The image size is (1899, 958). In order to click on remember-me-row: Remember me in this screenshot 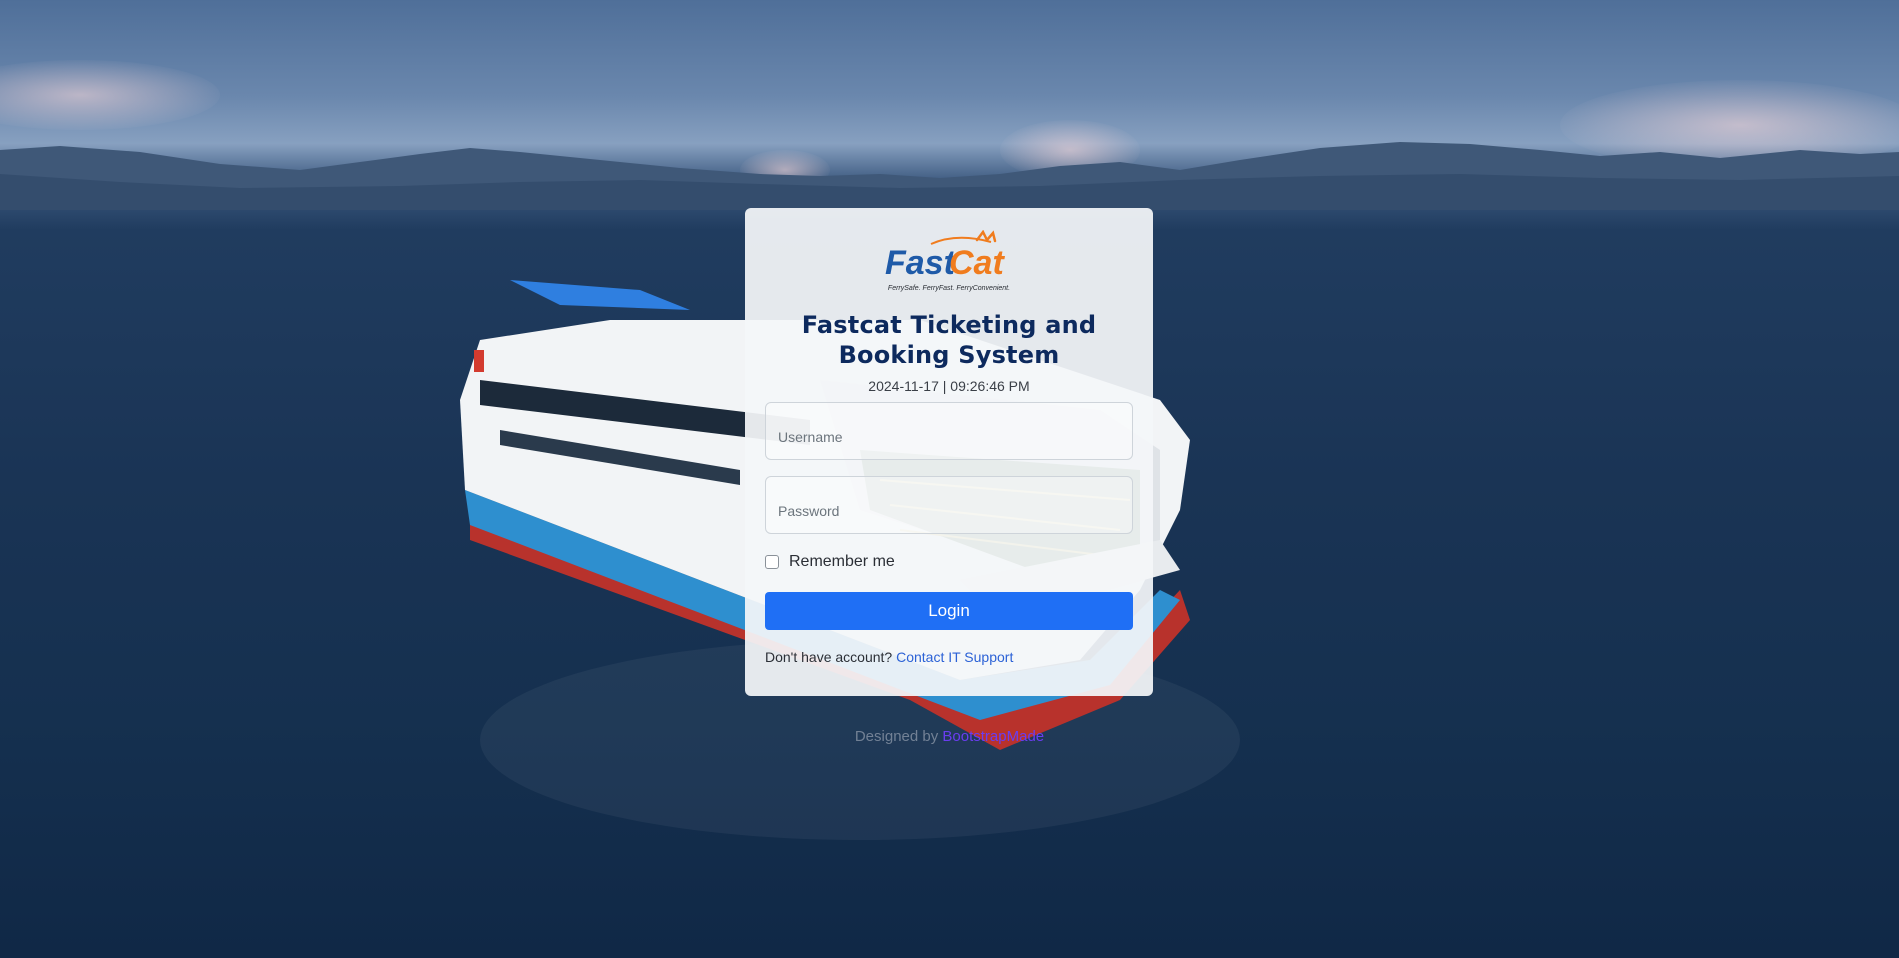, I will do `click(949, 562)`.